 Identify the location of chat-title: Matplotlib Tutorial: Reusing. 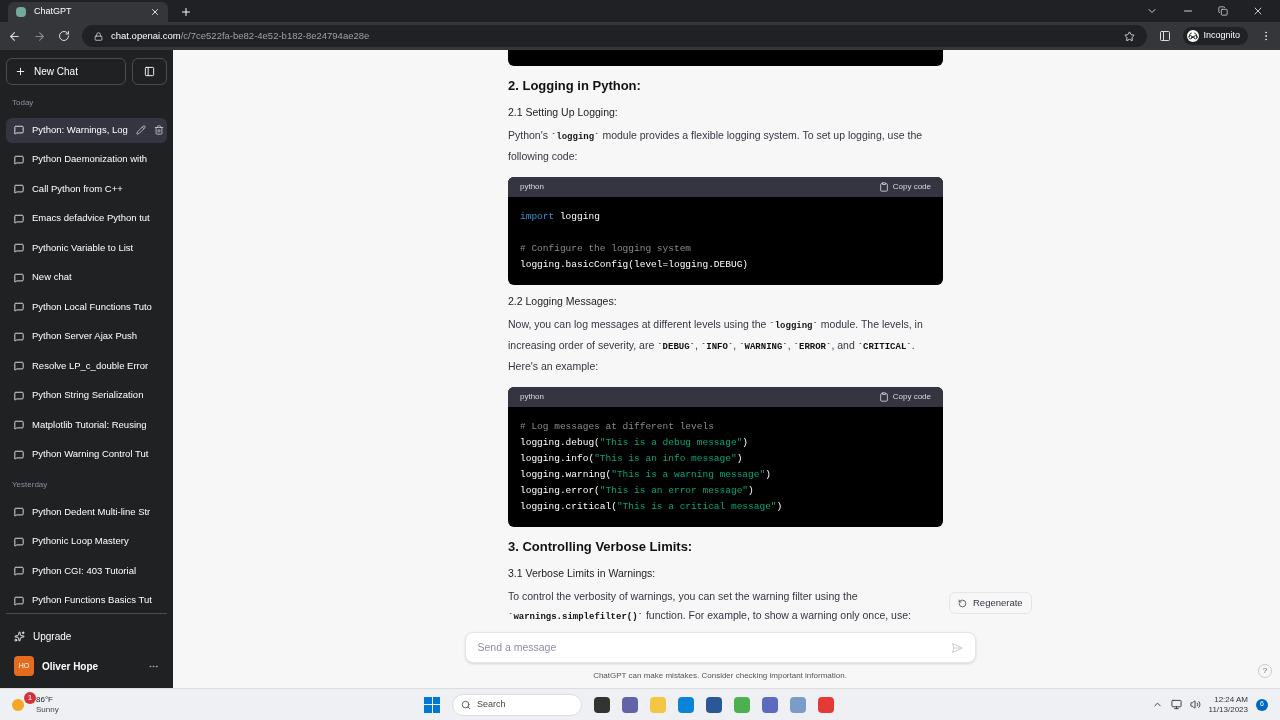
(90, 424).